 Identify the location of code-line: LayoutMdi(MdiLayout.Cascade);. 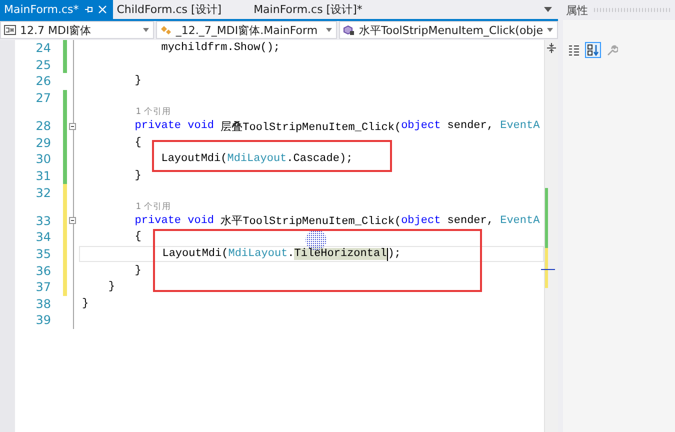
(256, 159).